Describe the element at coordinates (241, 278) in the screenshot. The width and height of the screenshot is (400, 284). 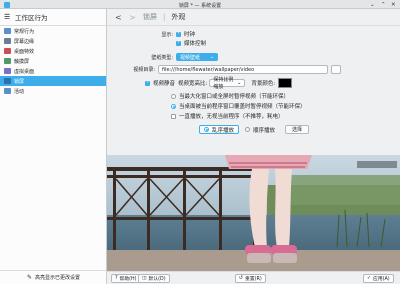
I see `reset-icon: ↺` at that location.